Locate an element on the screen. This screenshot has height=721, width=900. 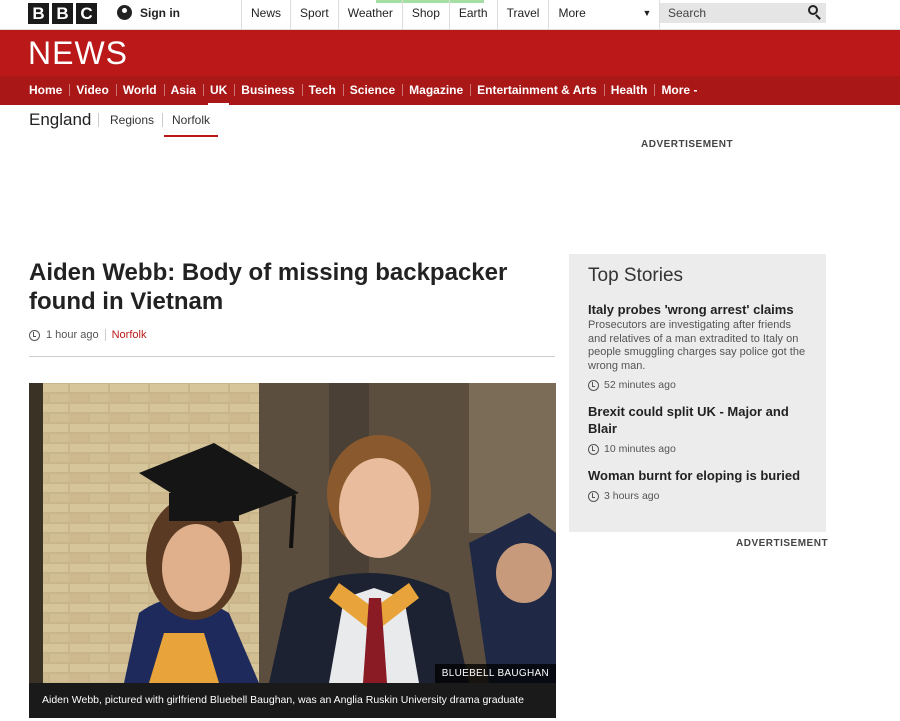
news-nav-business: Business is located at coordinates (267, 90).